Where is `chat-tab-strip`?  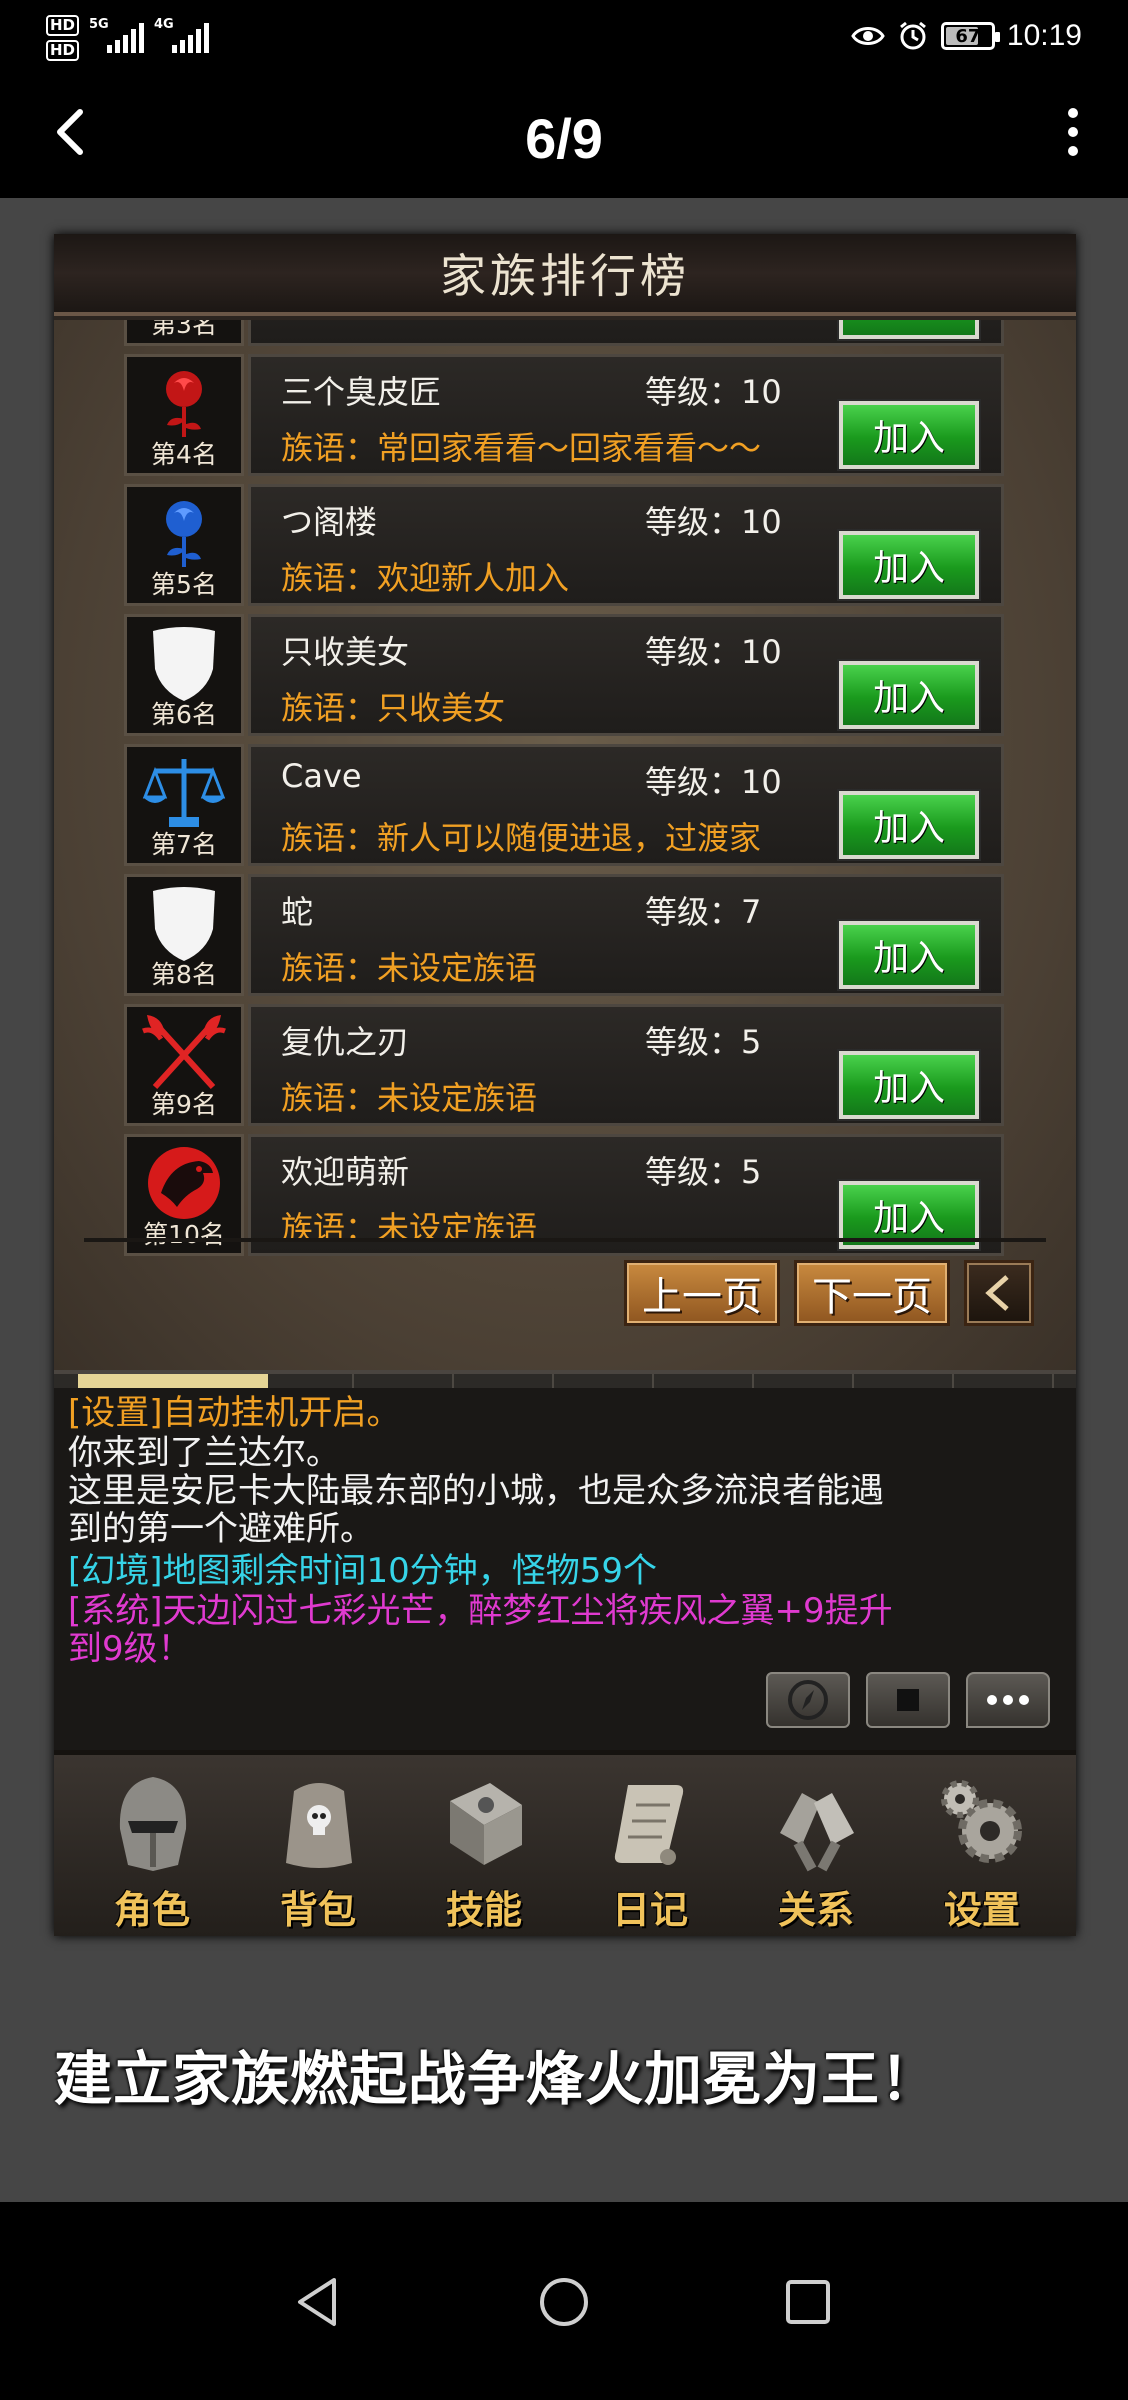 chat-tab-strip is located at coordinates (565, 1381).